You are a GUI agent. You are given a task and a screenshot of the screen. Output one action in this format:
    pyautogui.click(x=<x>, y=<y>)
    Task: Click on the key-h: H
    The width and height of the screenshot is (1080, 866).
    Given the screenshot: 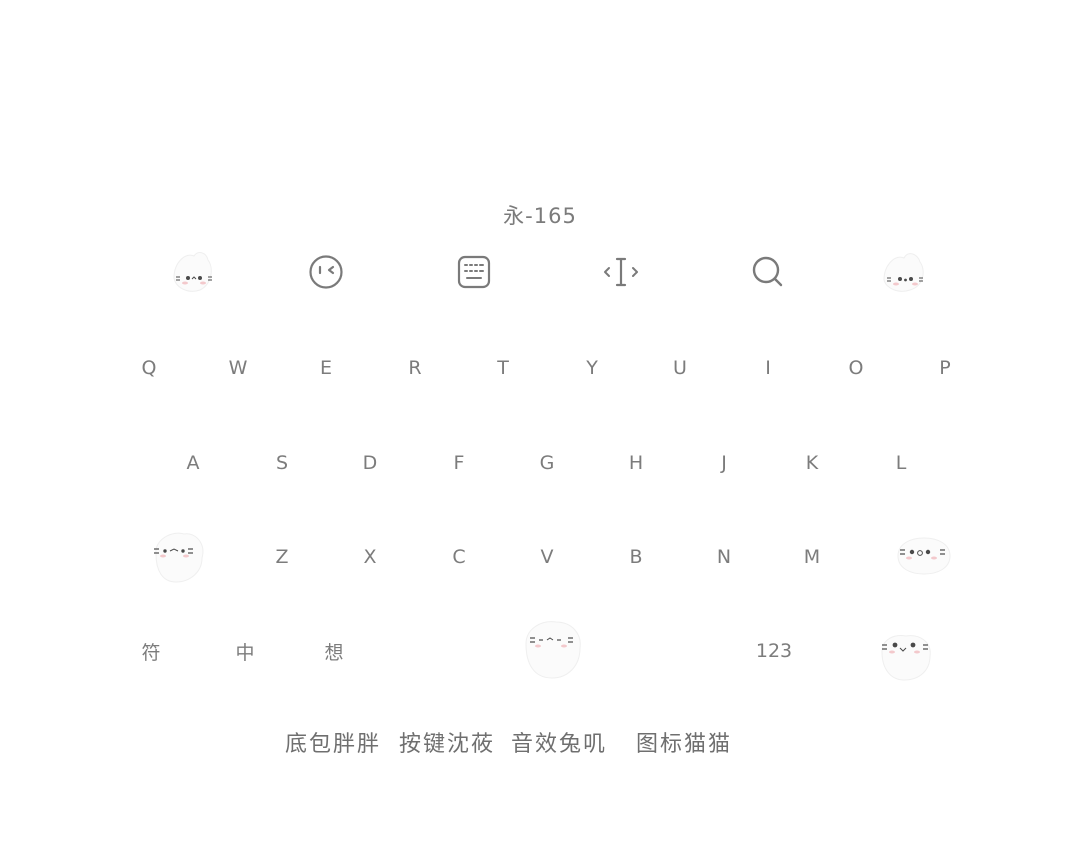 What is the action you would take?
    pyautogui.click(x=636, y=463)
    